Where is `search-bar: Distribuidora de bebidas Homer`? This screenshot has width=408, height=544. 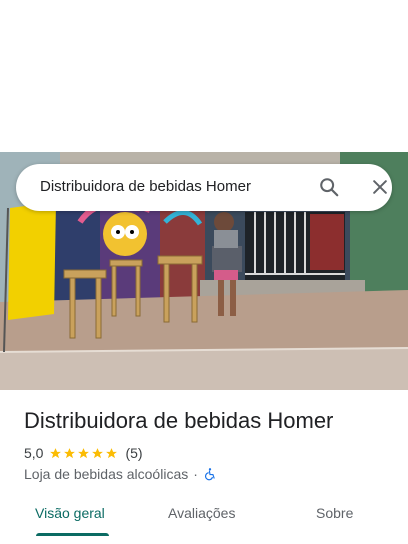
search-bar: Distribuidora de bebidas Homer is located at coordinates (204, 187).